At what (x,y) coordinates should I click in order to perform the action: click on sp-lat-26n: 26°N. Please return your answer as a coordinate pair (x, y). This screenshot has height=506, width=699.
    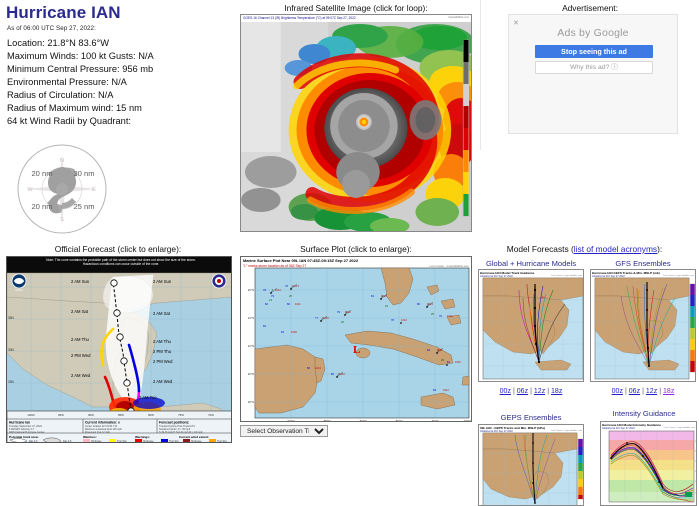
    Looking at the image, I should click on (251, 290).